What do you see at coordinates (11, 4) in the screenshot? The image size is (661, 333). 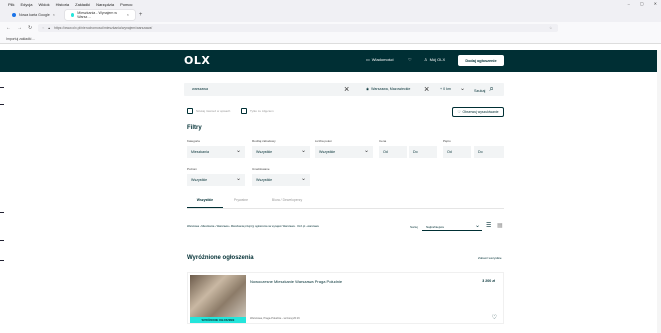 I see `menu-file: Plik` at bounding box center [11, 4].